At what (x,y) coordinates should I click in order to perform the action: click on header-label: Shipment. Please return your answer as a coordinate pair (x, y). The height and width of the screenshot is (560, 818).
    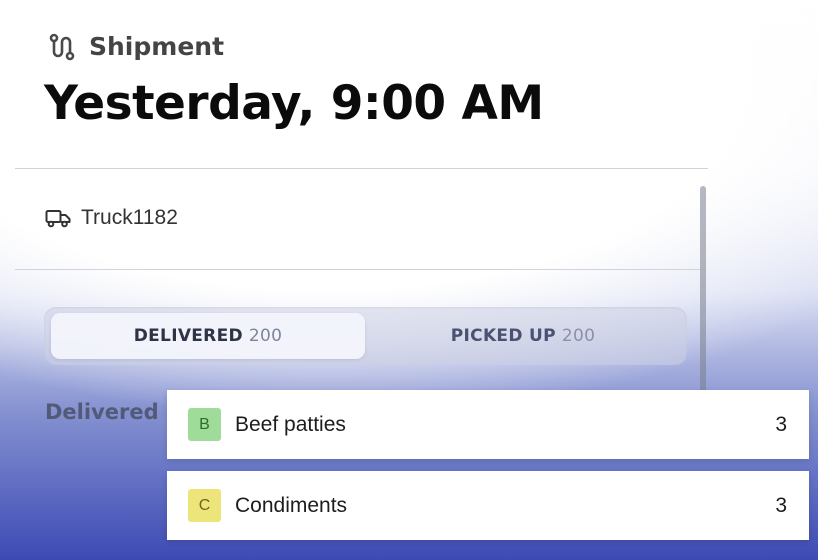
    Looking at the image, I should click on (135, 46).